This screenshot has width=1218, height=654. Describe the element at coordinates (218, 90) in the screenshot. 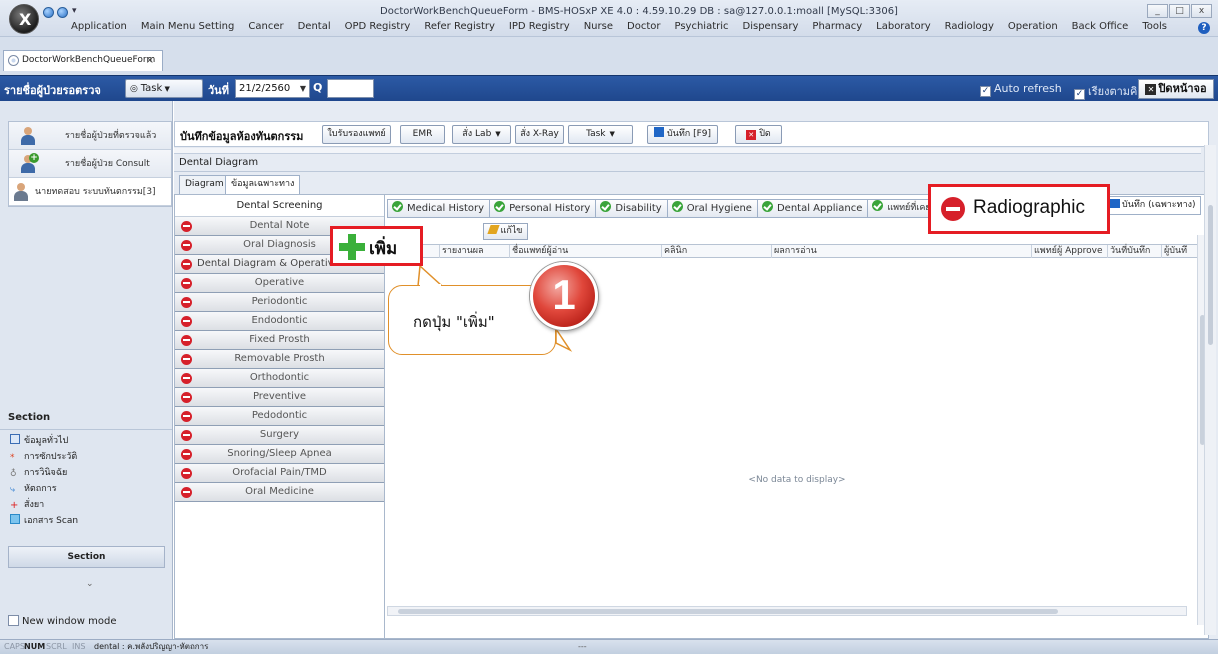

I see `date-label: วันที่` at that location.